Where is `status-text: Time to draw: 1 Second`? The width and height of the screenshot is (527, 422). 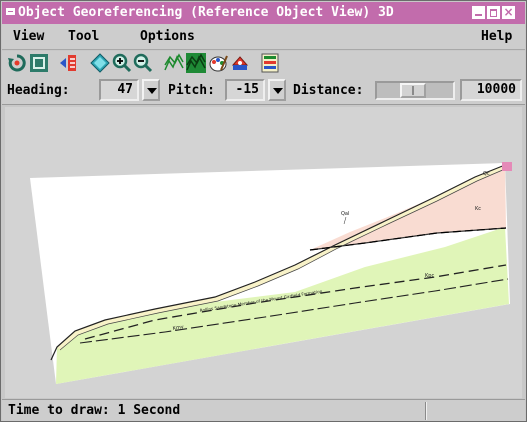
status-text: Time to draw: 1 Second is located at coordinates (94, 410).